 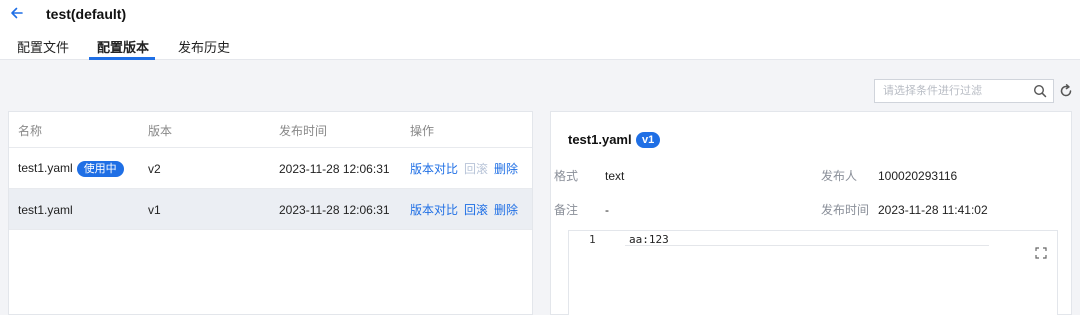 What do you see at coordinates (648, 140) in the screenshot?
I see `version-badge: v1` at bounding box center [648, 140].